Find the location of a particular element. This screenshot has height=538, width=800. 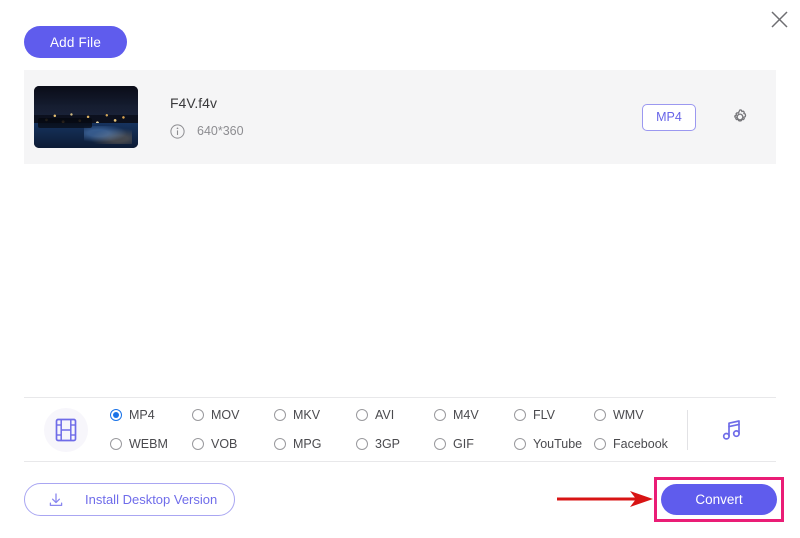

format-option-mkv: MKV is located at coordinates (315, 415).